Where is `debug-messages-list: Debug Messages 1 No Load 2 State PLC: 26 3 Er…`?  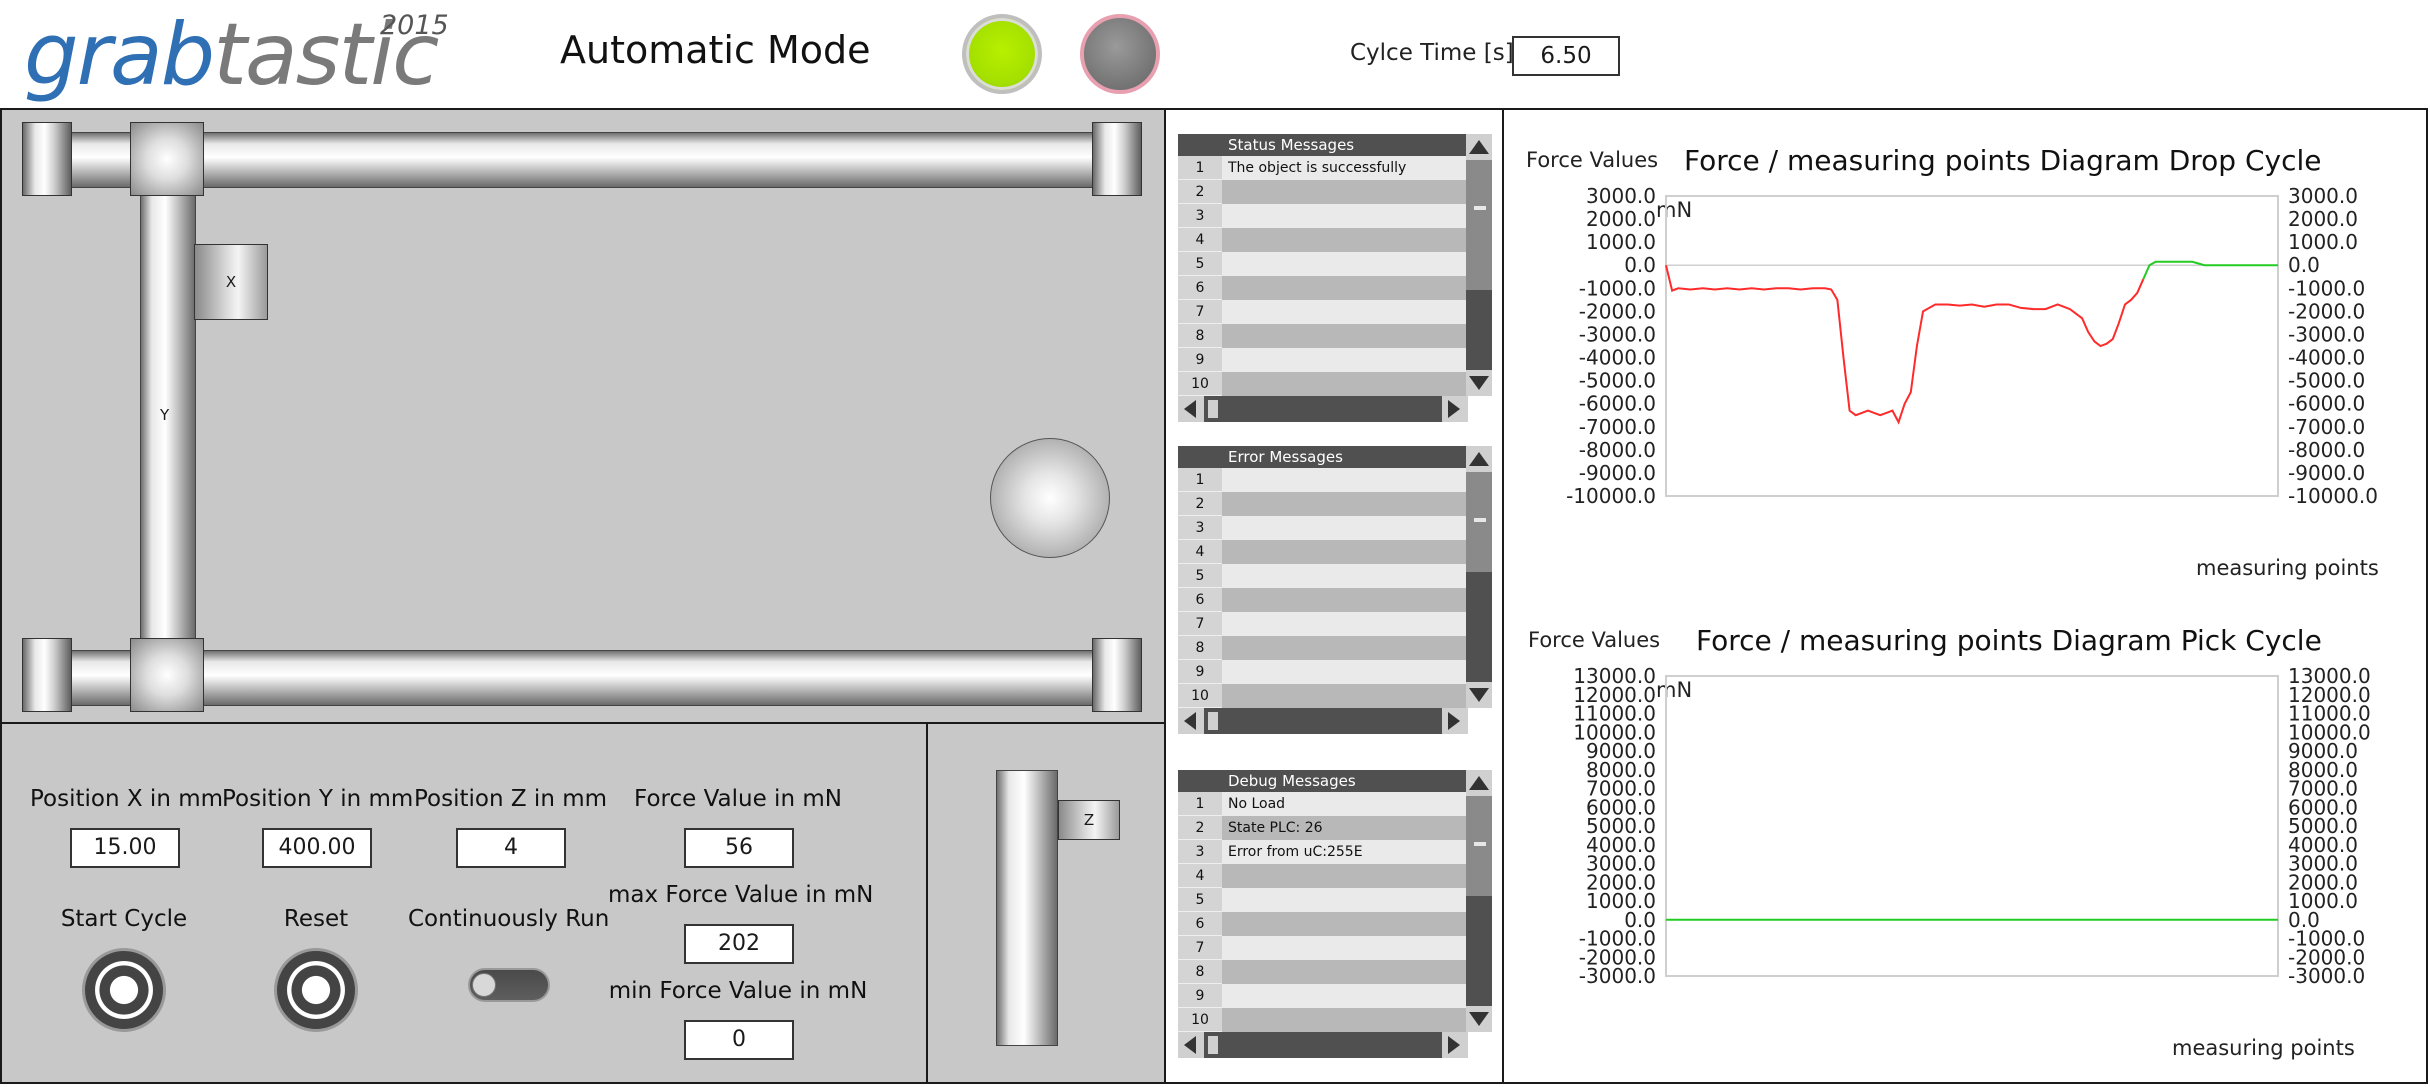 debug-messages-list: Debug Messages 1 No Load 2 State PLC: 26 3 Er… is located at coordinates (1323, 901).